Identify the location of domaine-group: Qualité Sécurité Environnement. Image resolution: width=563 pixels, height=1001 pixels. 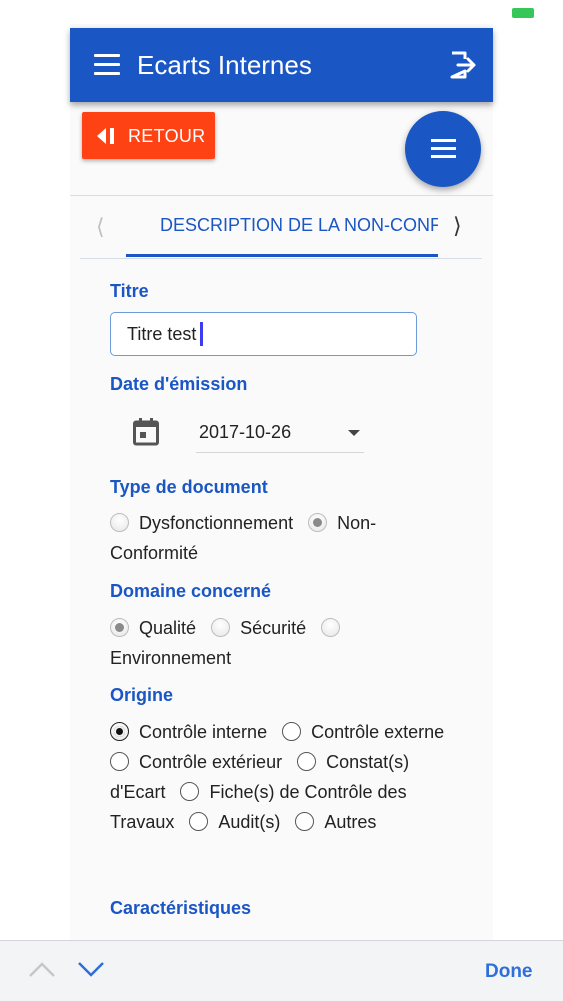
(290, 643).